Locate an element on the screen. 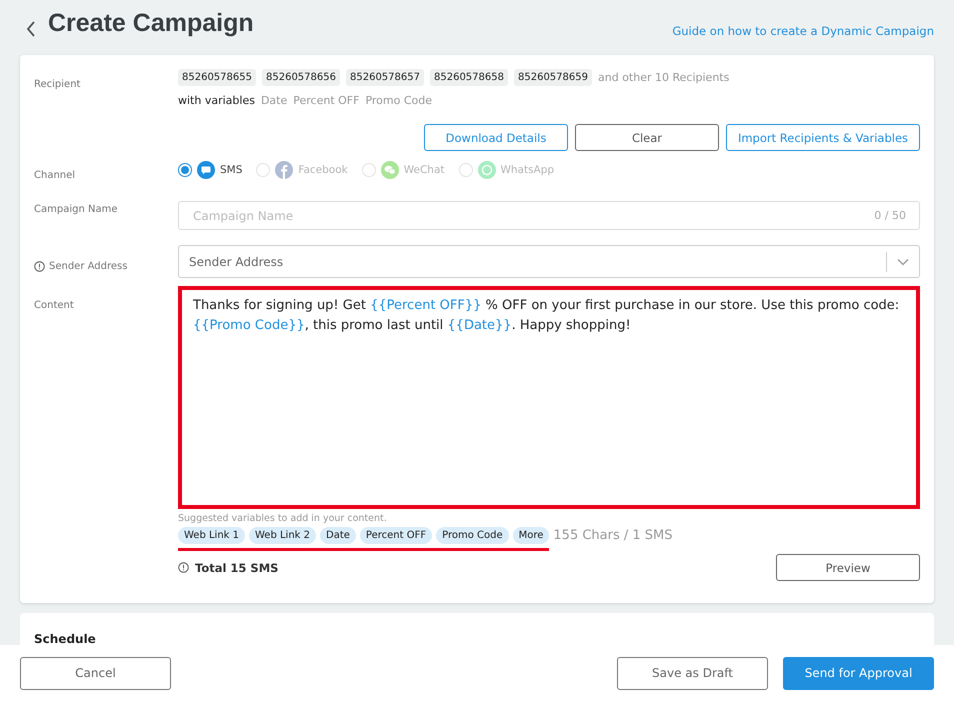 This screenshot has width=954, height=701. recipient-chip: 85260578659 is located at coordinates (553, 77).